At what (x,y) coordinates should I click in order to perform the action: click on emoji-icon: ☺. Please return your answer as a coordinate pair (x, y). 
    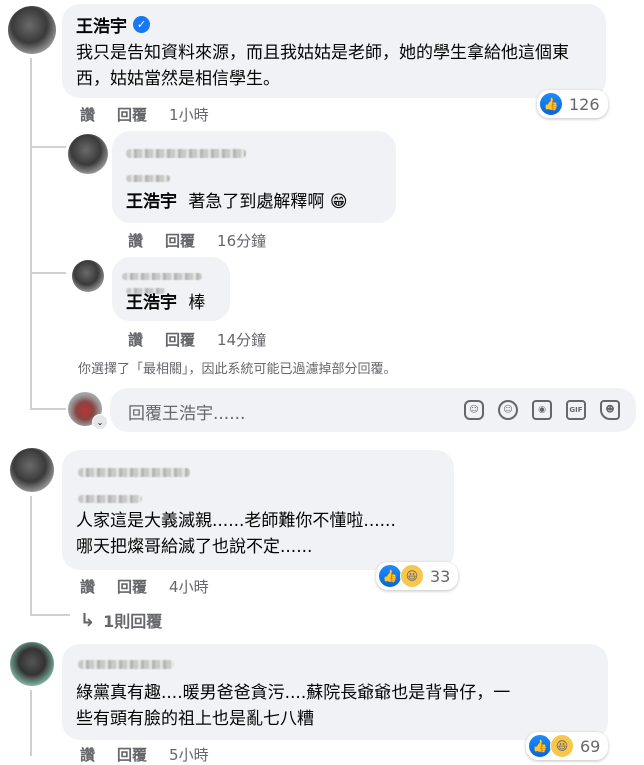
    Looking at the image, I should click on (508, 410).